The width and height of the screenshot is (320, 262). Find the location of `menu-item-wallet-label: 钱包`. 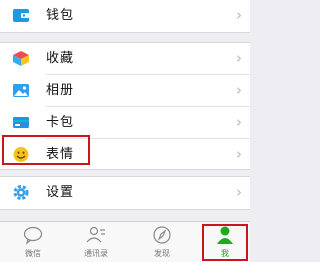

menu-item-wallet-label: 钱包 is located at coordinates (60, 15).